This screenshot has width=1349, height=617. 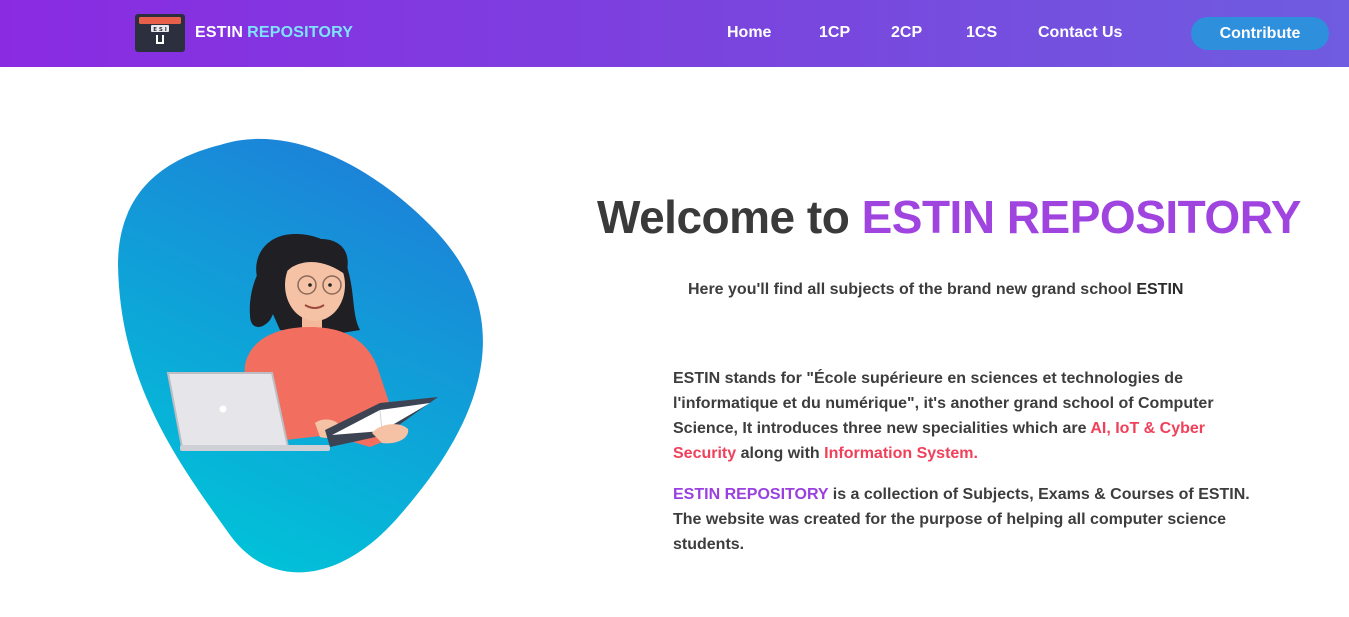 What do you see at coordinates (749, 33) in the screenshot?
I see `nav-link-home: Home` at bounding box center [749, 33].